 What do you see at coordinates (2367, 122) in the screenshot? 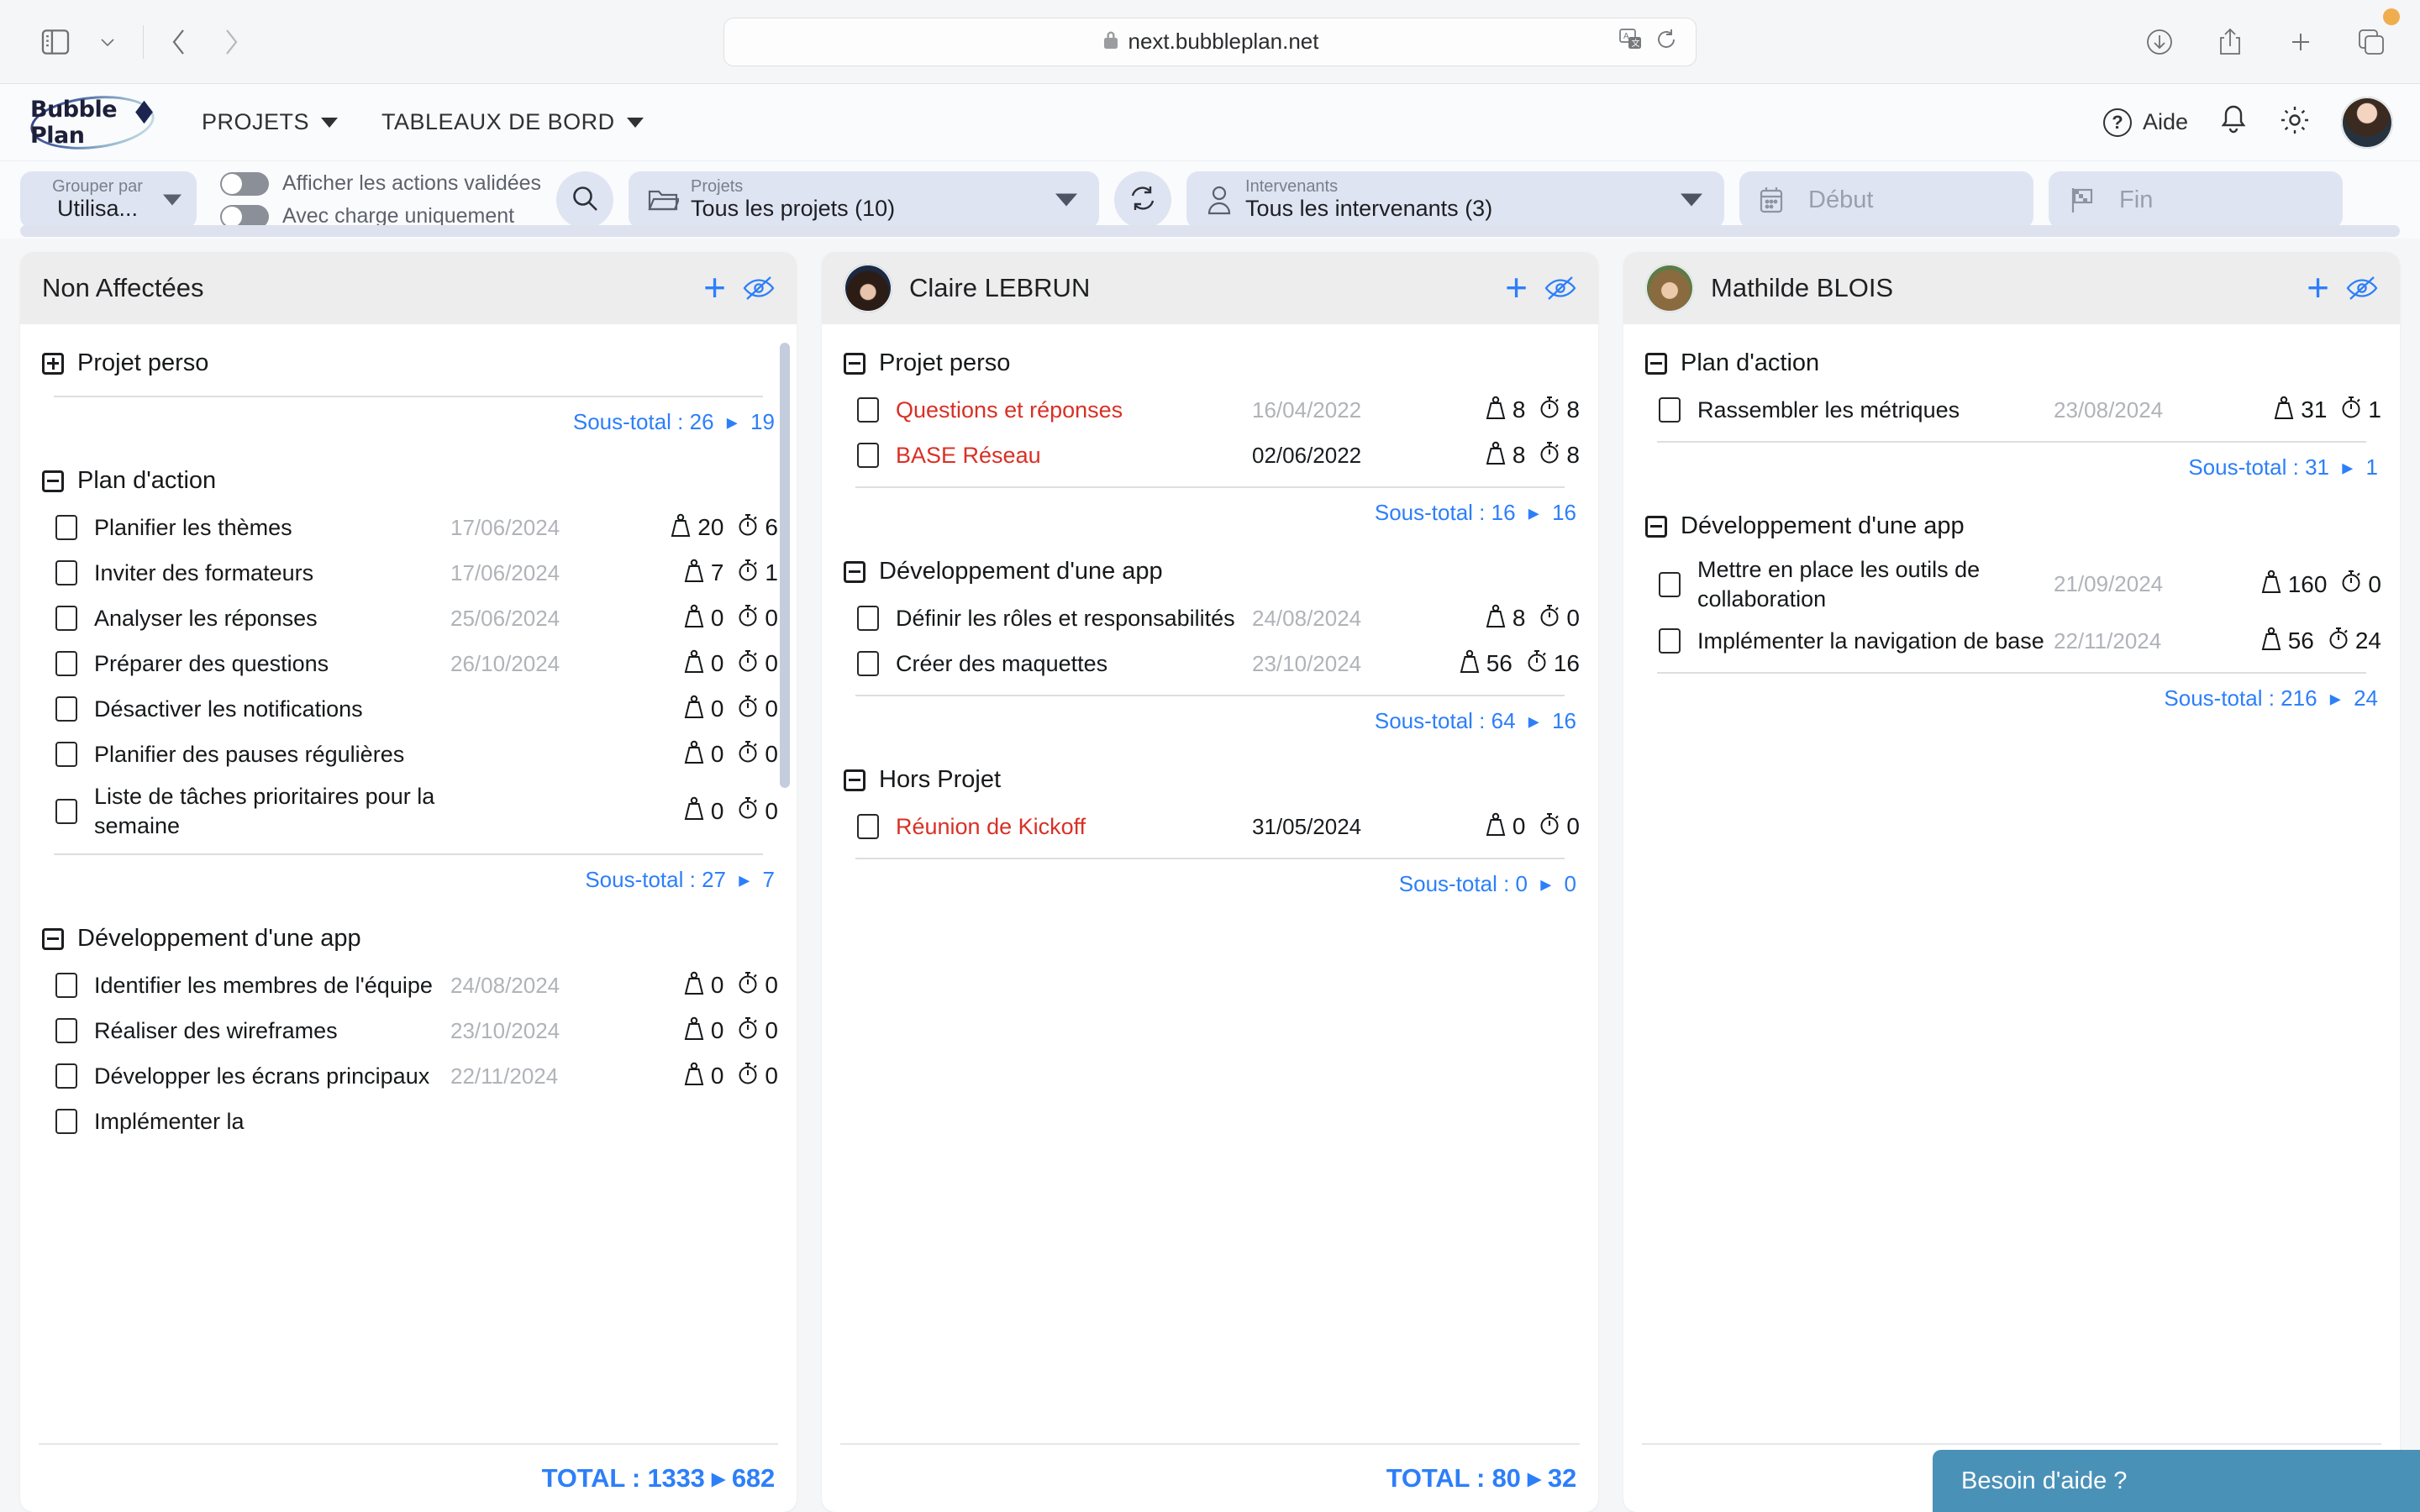
I see `user-avatar` at bounding box center [2367, 122].